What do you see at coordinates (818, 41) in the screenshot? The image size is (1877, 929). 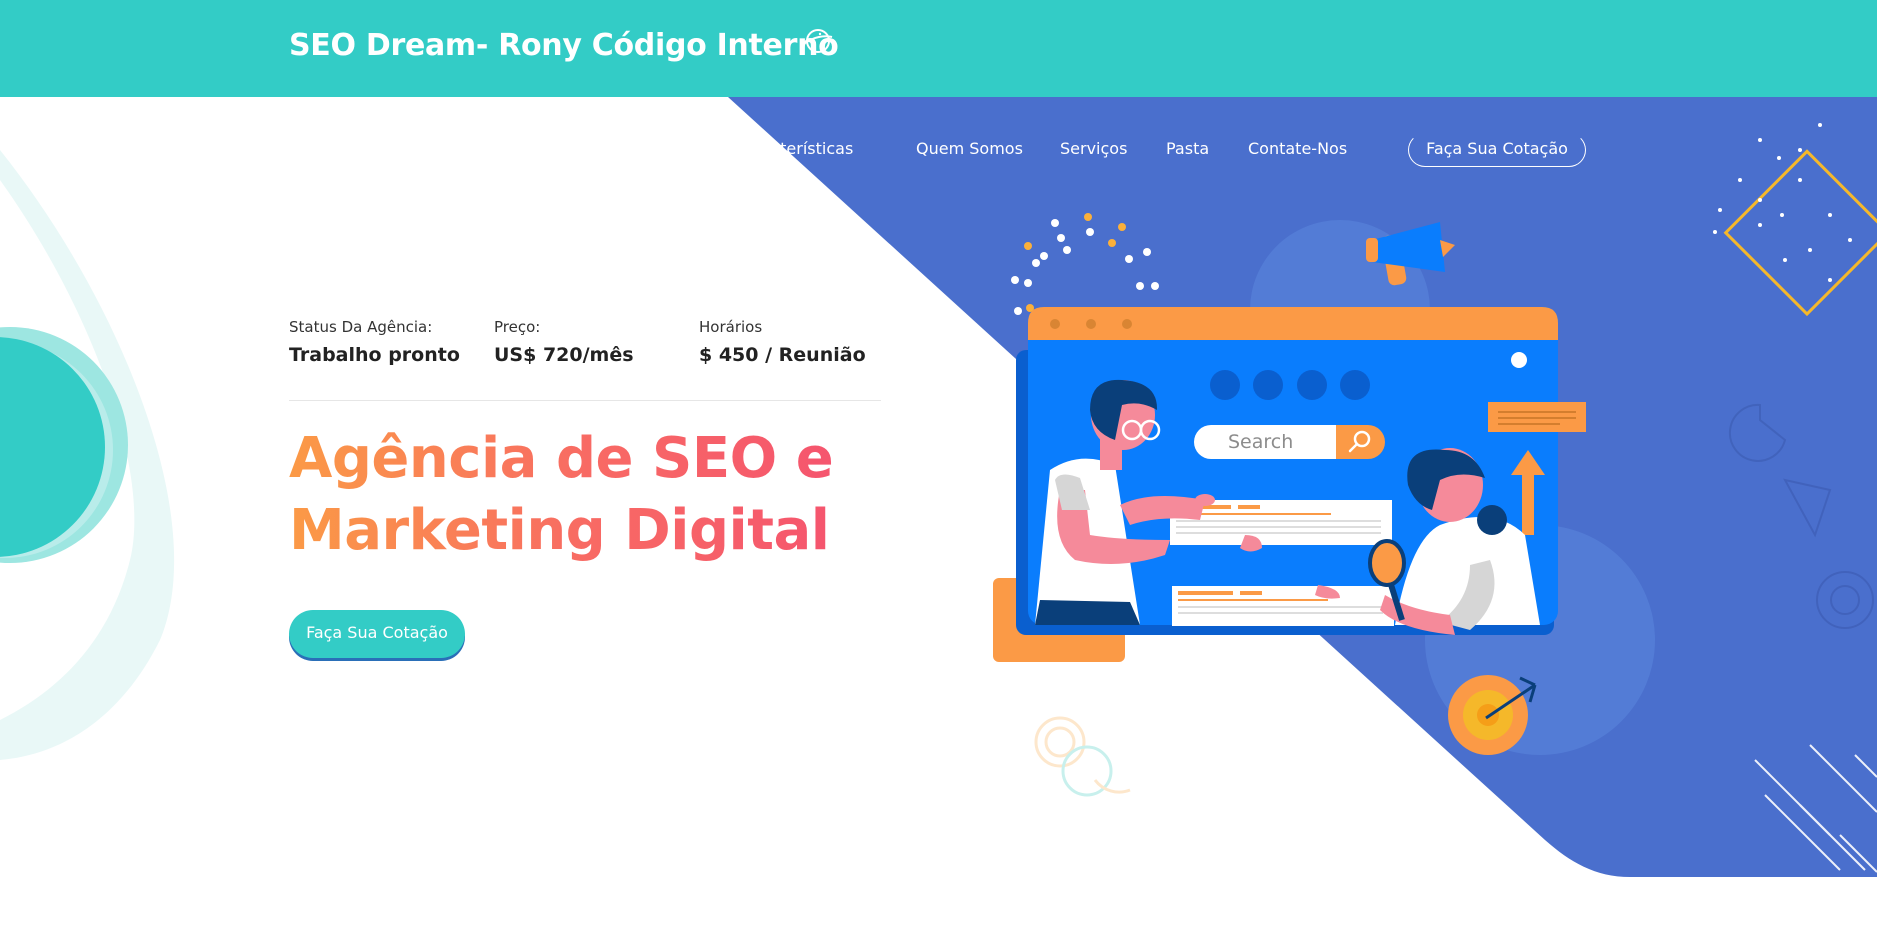 I see `planet-doodle-icon` at bounding box center [818, 41].